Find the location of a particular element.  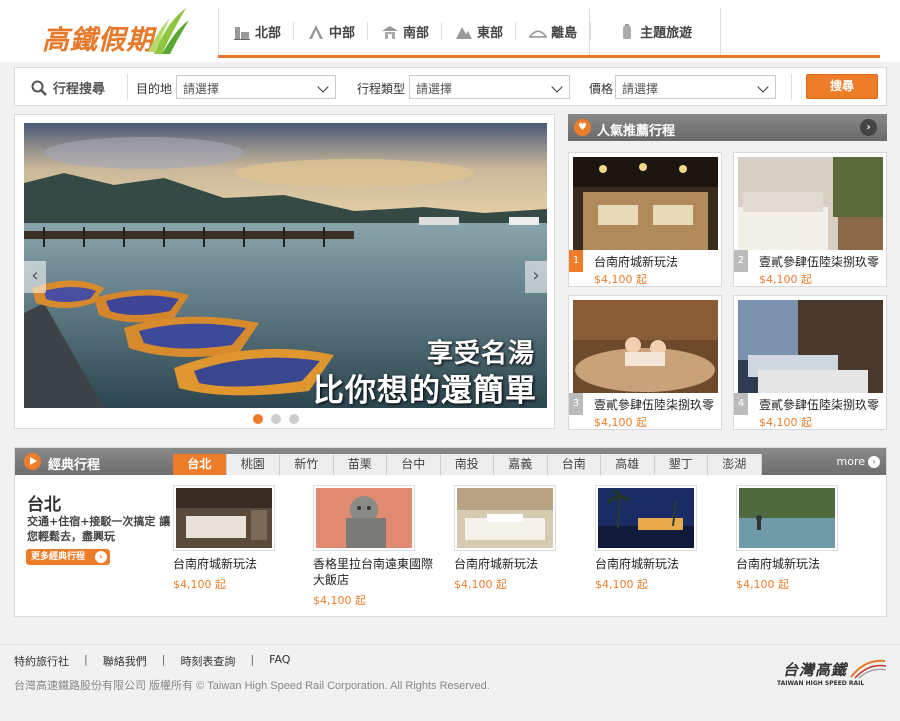

search-button: 搜尋 is located at coordinates (842, 86).